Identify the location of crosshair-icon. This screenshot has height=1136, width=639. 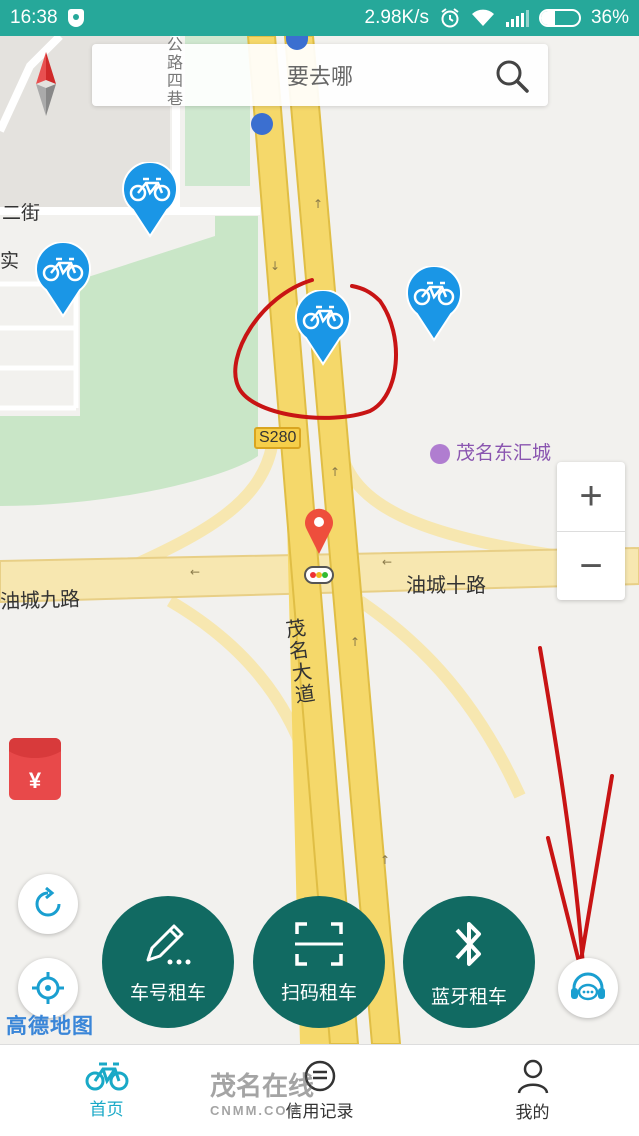
(48, 988).